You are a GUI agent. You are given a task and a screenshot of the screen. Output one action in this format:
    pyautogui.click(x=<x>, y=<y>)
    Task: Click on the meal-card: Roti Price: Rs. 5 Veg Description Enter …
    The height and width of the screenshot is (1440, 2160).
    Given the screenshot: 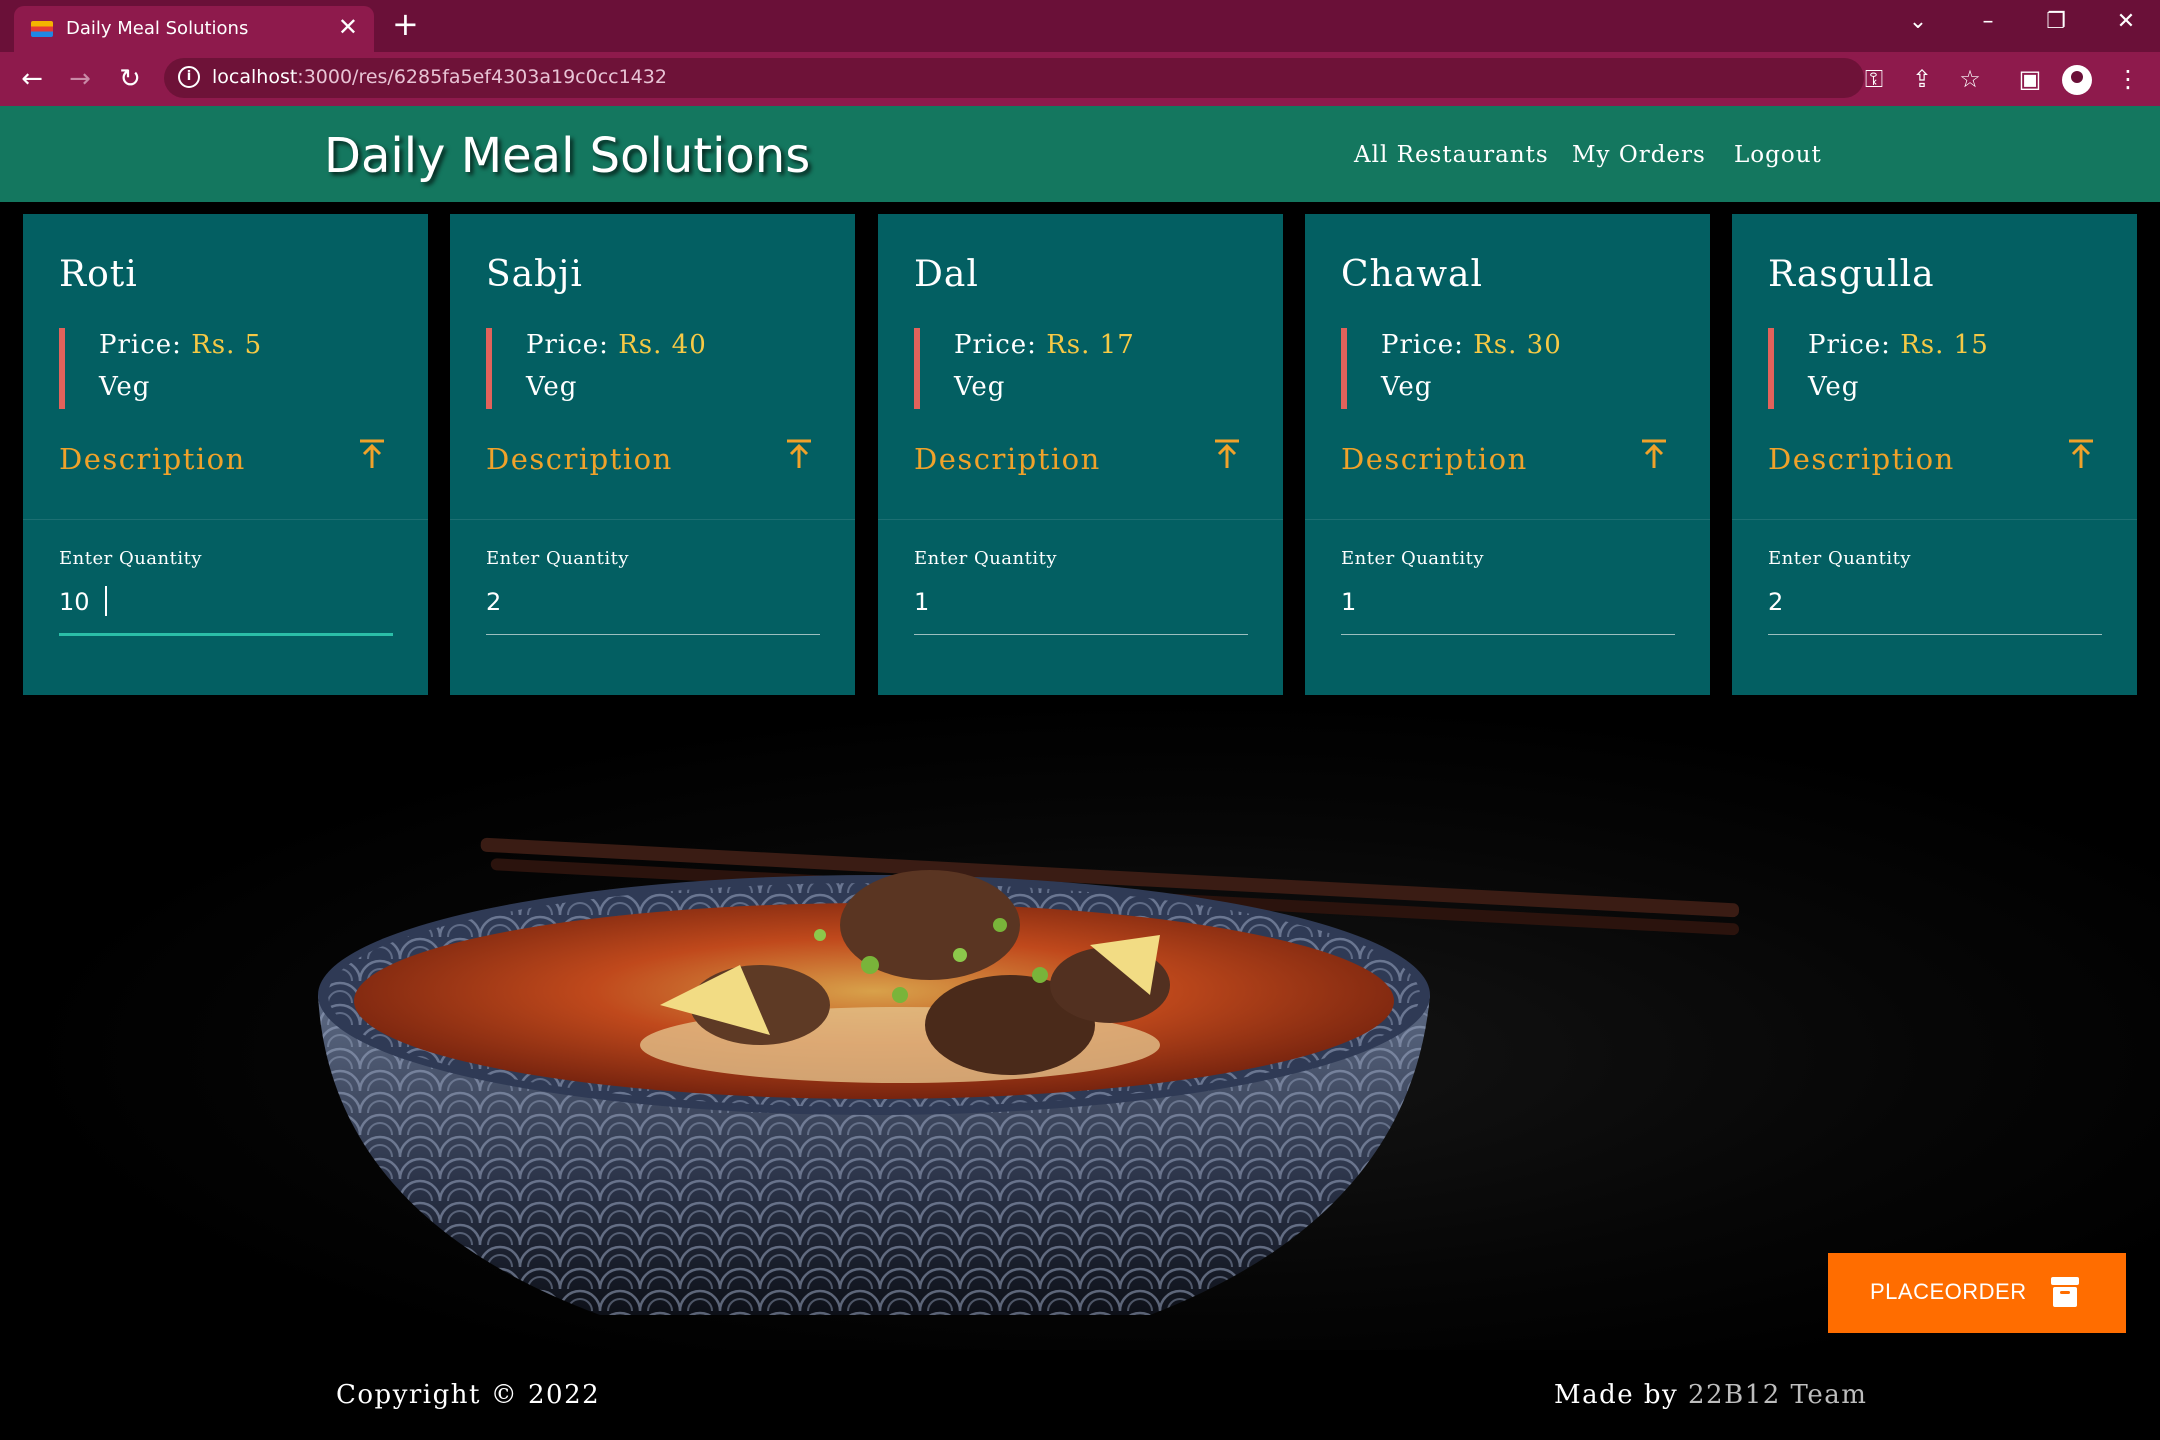 What is the action you would take?
    pyautogui.click(x=225, y=454)
    